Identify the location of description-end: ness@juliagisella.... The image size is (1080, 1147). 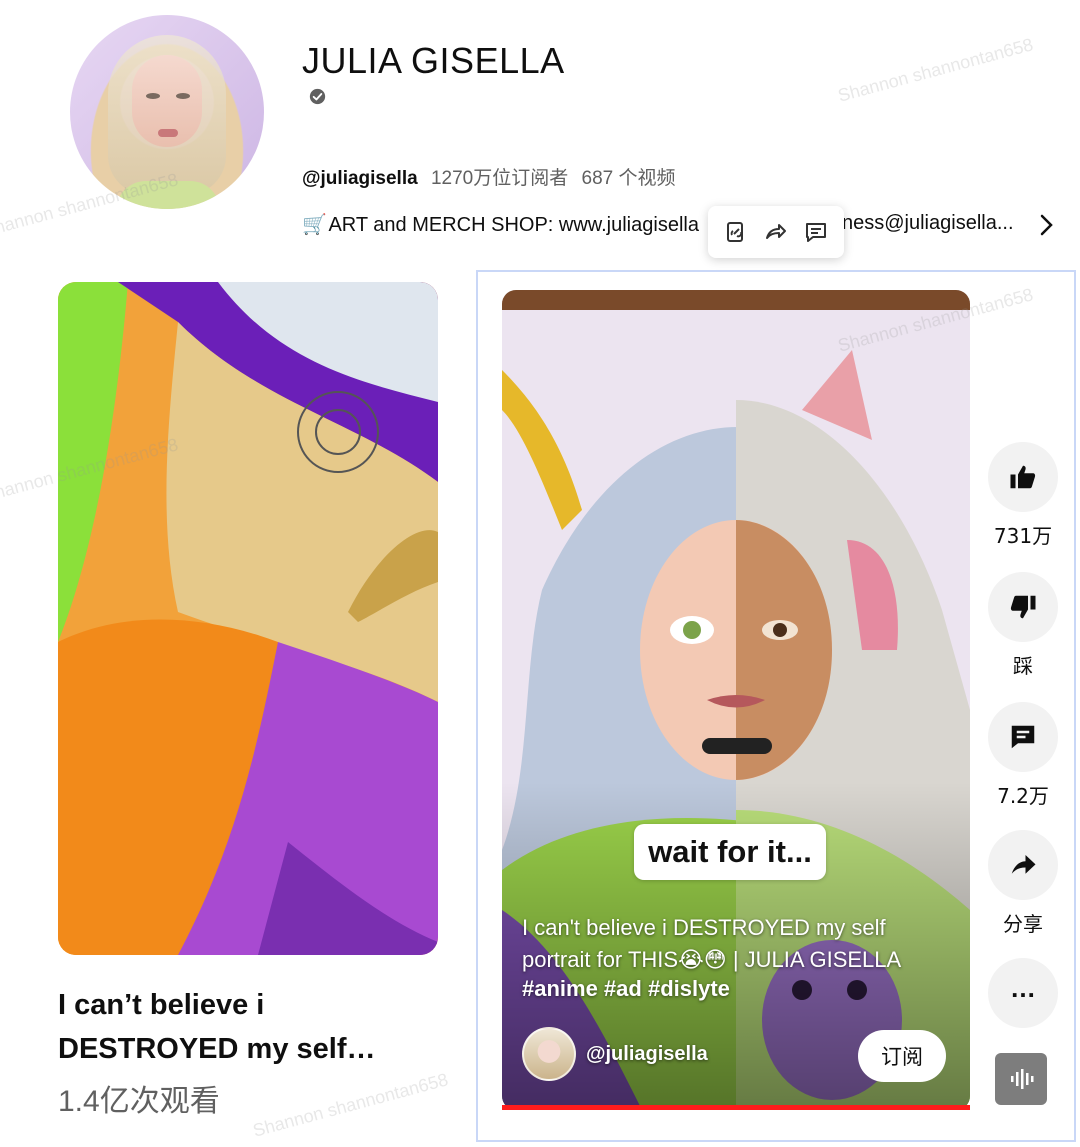
(928, 223).